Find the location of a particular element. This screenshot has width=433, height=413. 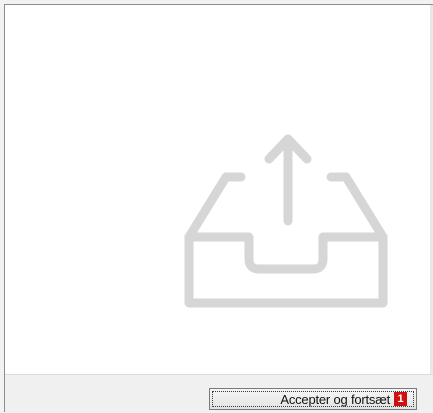

accept-button-label: Accepter og fortsæt is located at coordinates (335, 399).